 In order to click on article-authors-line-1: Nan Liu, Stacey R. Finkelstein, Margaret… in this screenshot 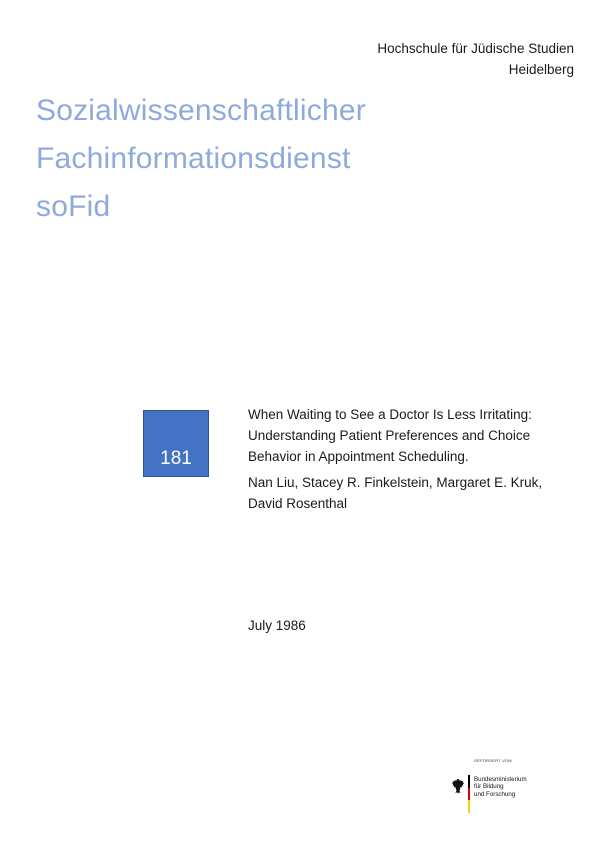, I will do `click(395, 482)`.